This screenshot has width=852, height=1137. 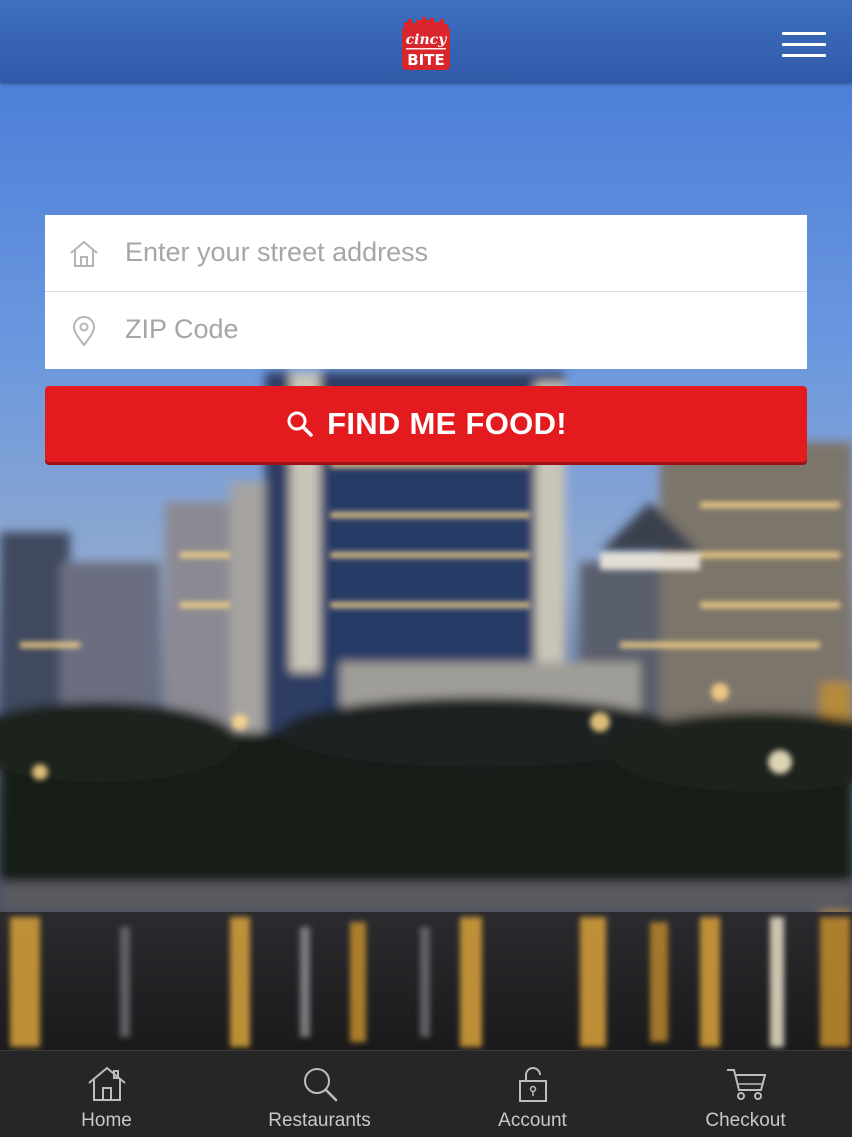 What do you see at coordinates (84, 331) in the screenshot?
I see `map-pin-icon` at bounding box center [84, 331].